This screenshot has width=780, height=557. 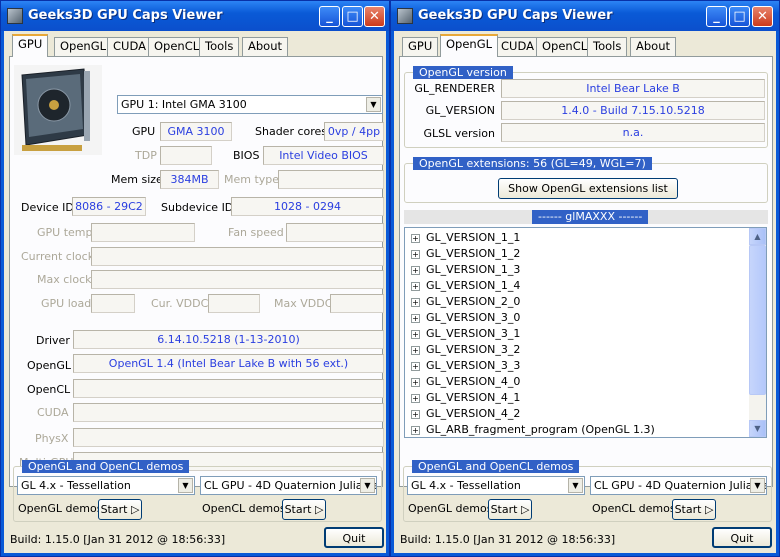 I want to click on tree-item: + GL_VERSION_3_2, so click(x=577, y=350).